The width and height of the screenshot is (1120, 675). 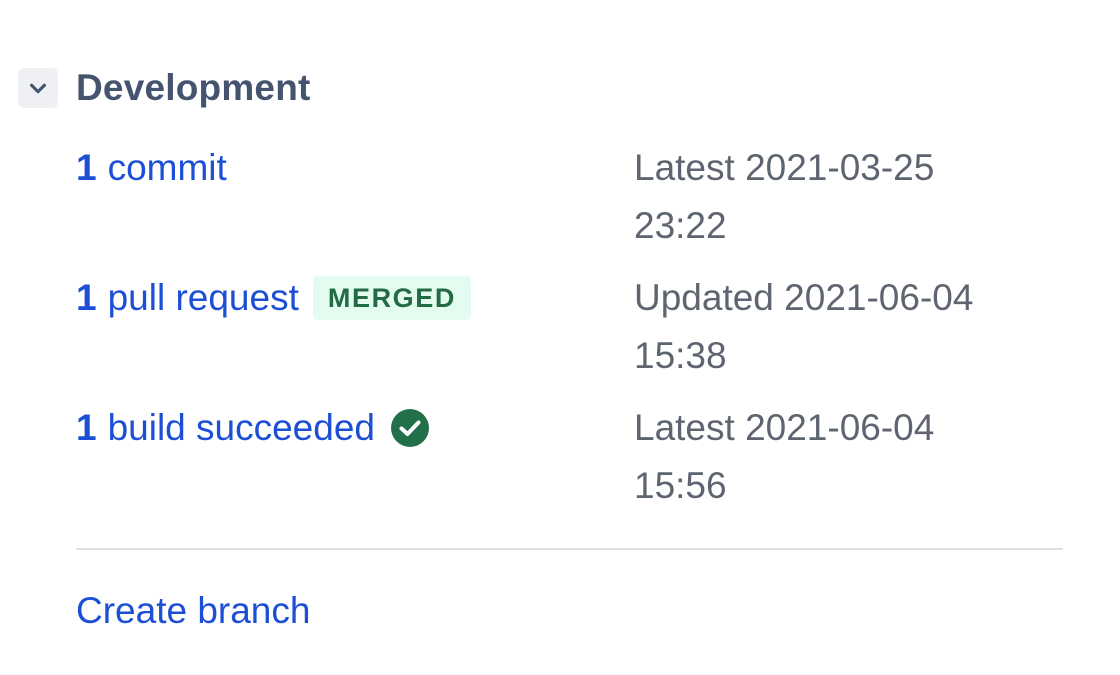 I want to click on builds-meta-line2: 15:56, so click(x=680, y=485).